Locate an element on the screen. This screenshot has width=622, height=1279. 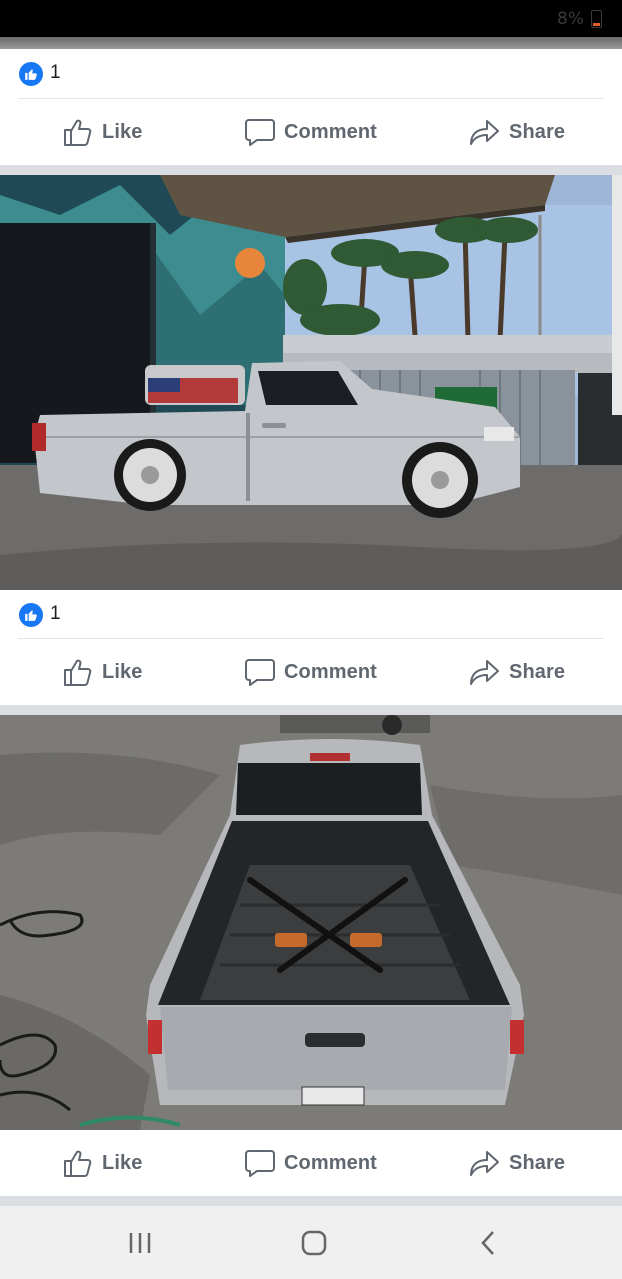
recent-apps-icon is located at coordinates (140, 1242).